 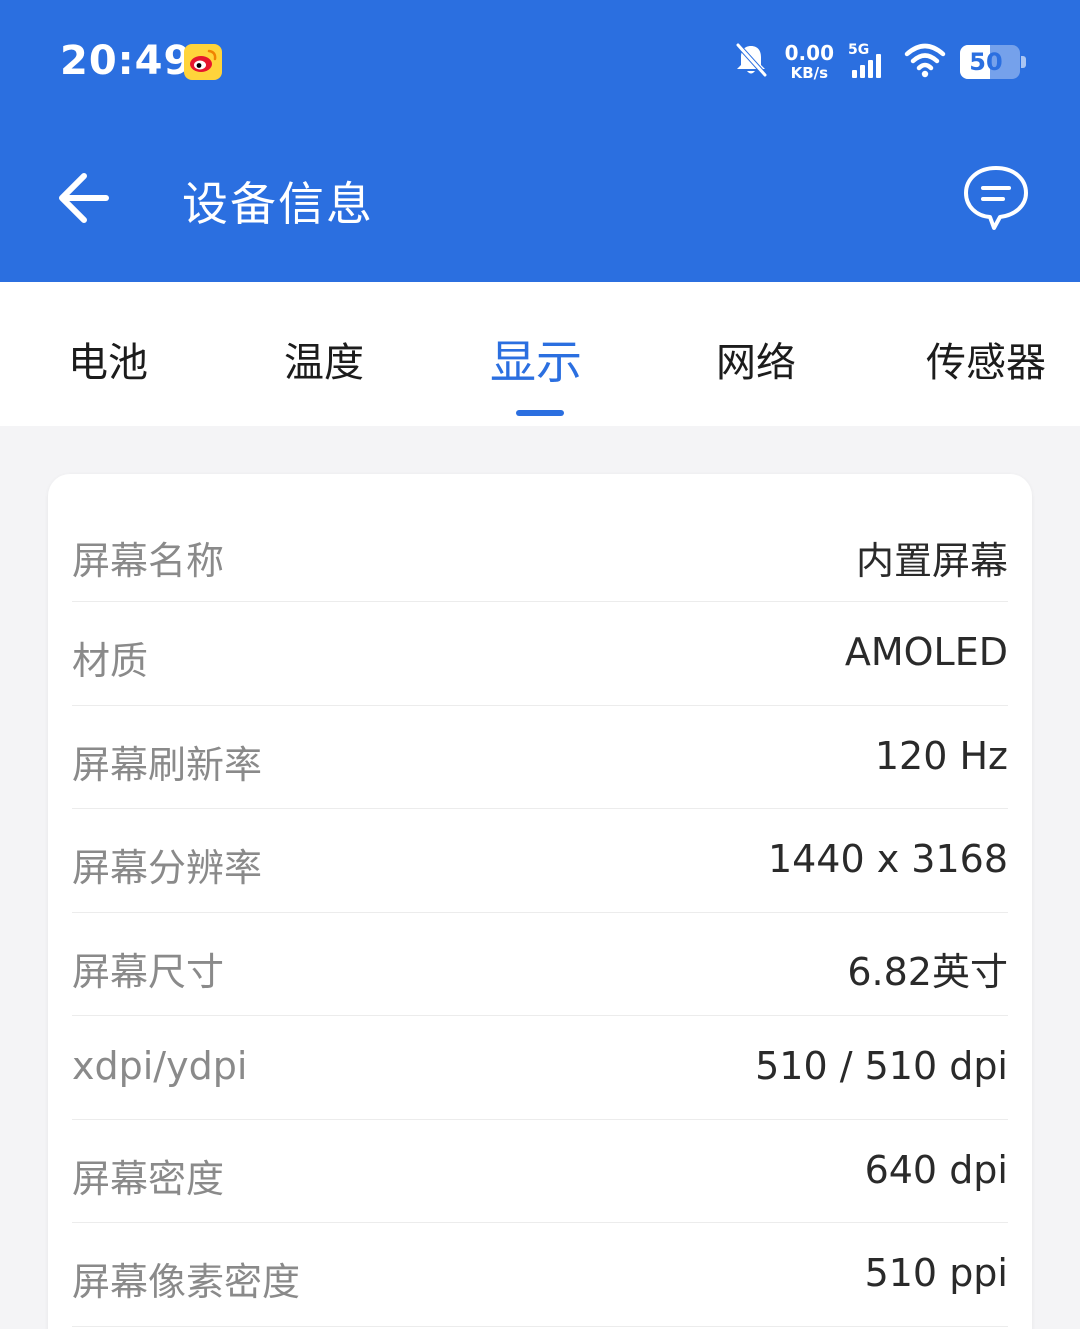 I want to click on info-label: 屏幕刷新率, so click(x=167, y=764).